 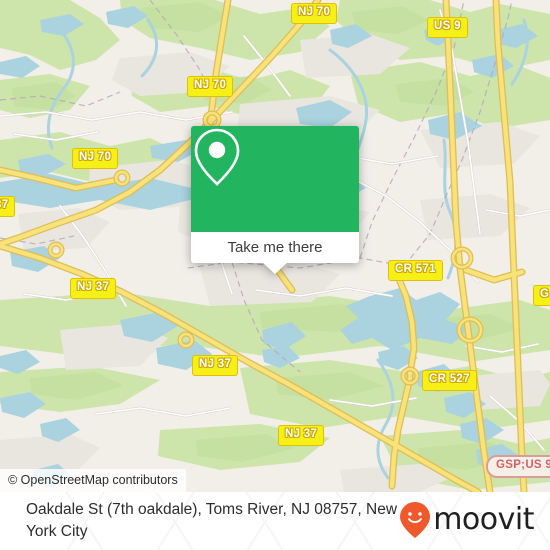 I want to click on take-me-there-button: Take me there, so click(x=275, y=253).